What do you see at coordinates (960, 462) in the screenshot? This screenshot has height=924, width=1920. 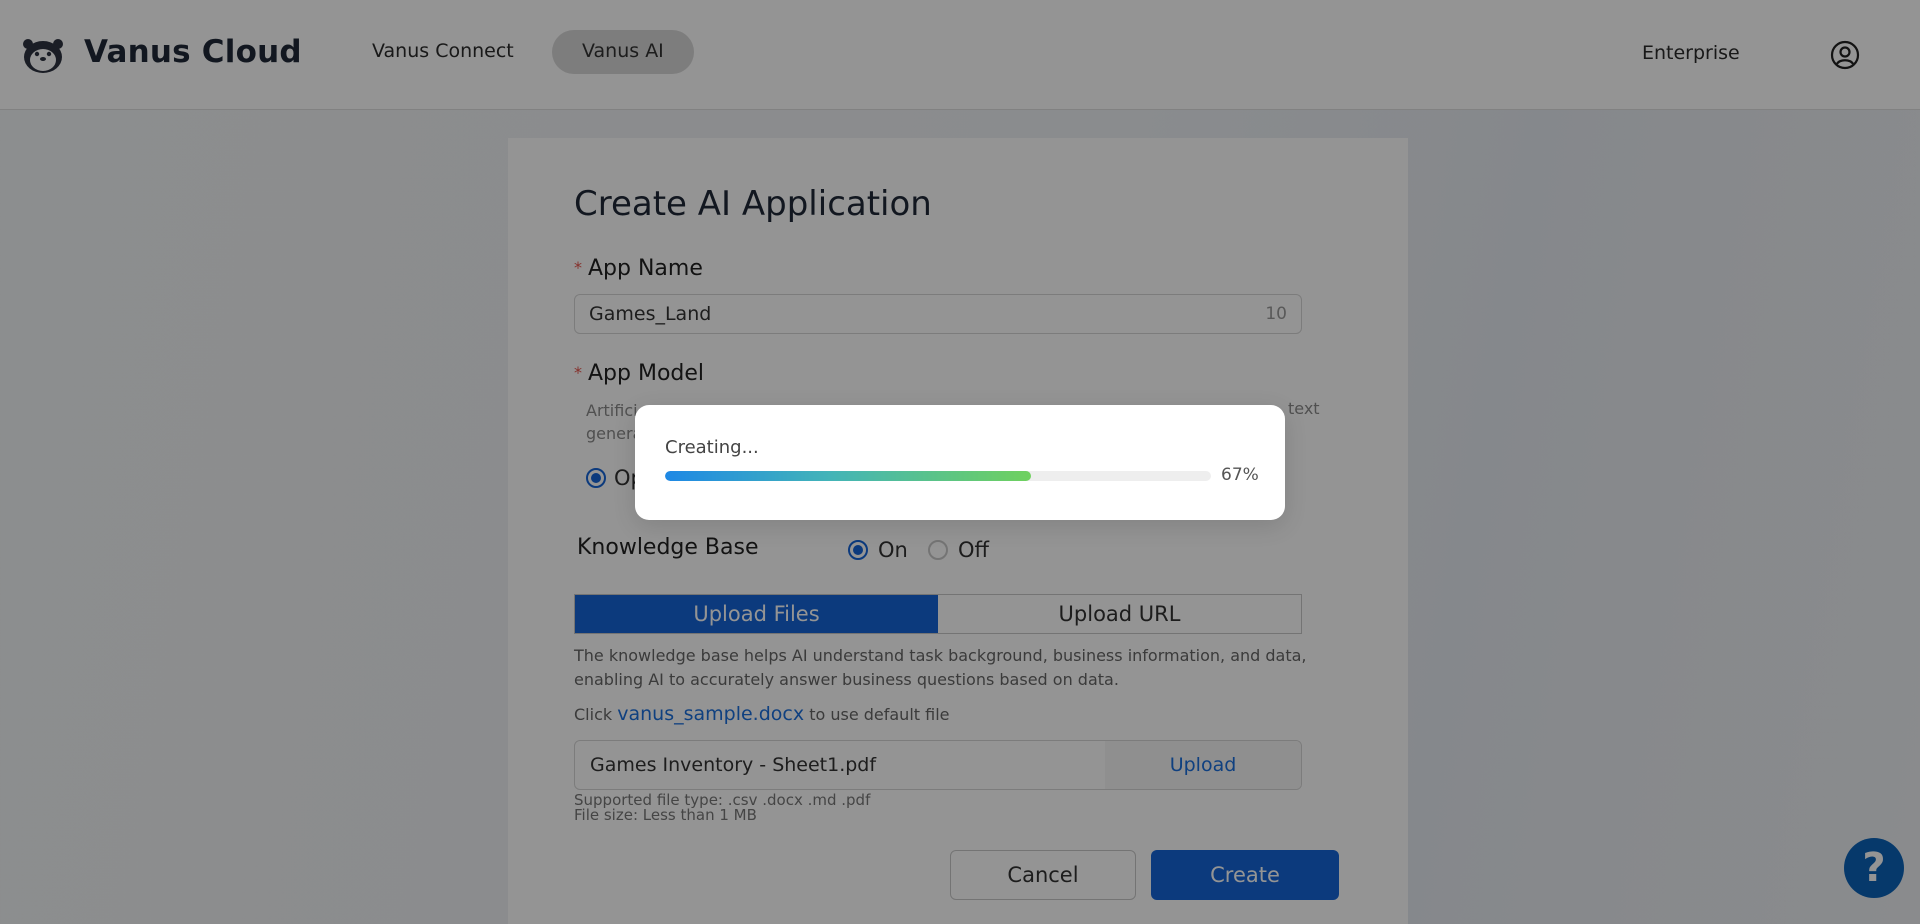 I see `creating-progress-modal: Creating... 67%` at bounding box center [960, 462].